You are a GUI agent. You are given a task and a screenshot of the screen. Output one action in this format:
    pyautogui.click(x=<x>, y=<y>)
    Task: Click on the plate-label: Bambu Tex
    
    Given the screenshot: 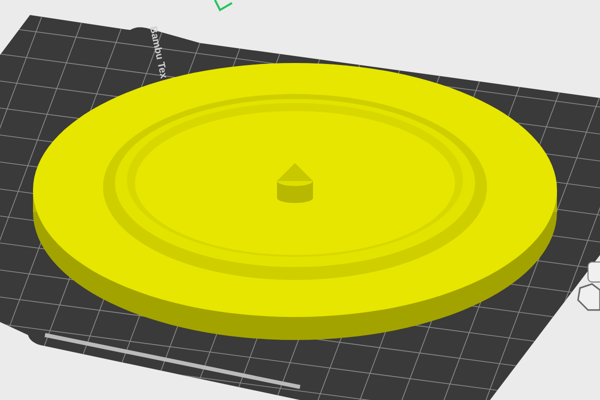 What is the action you would take?
    pyautogui.click(x=158, y=52)
    